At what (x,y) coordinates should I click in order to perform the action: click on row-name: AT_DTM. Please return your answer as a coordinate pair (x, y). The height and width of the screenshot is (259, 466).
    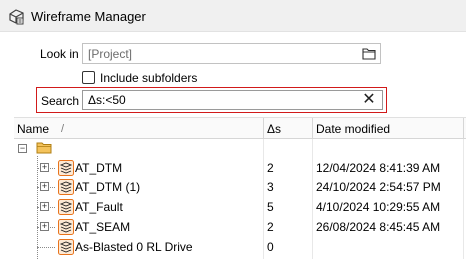
    Looking at the image, I should click on (99, 168).